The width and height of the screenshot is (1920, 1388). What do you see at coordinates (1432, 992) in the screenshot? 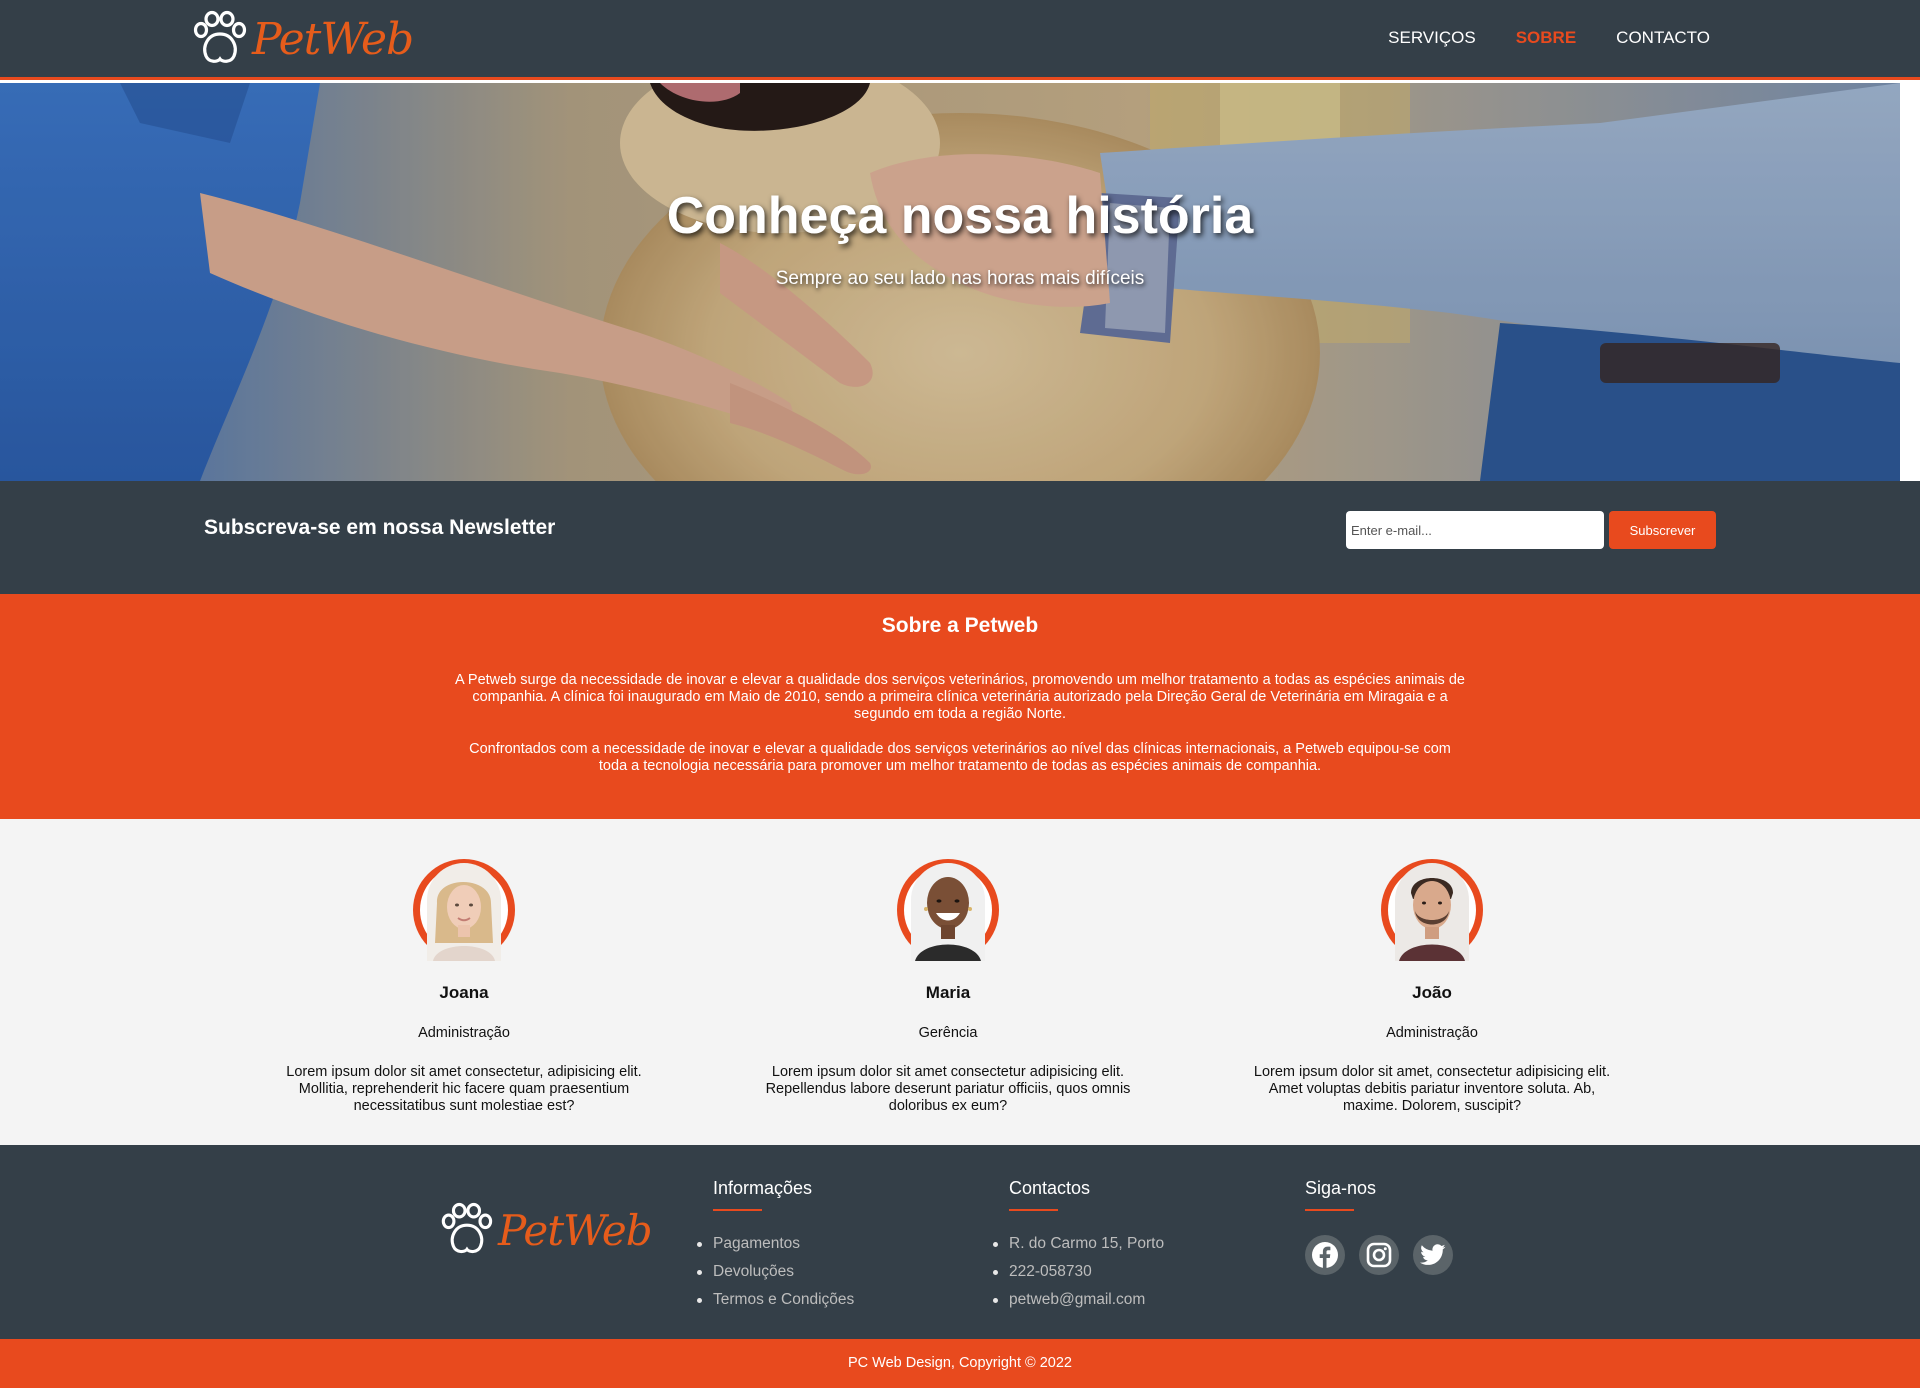
I see `member-name: João` at bounding box center [1432, 992].